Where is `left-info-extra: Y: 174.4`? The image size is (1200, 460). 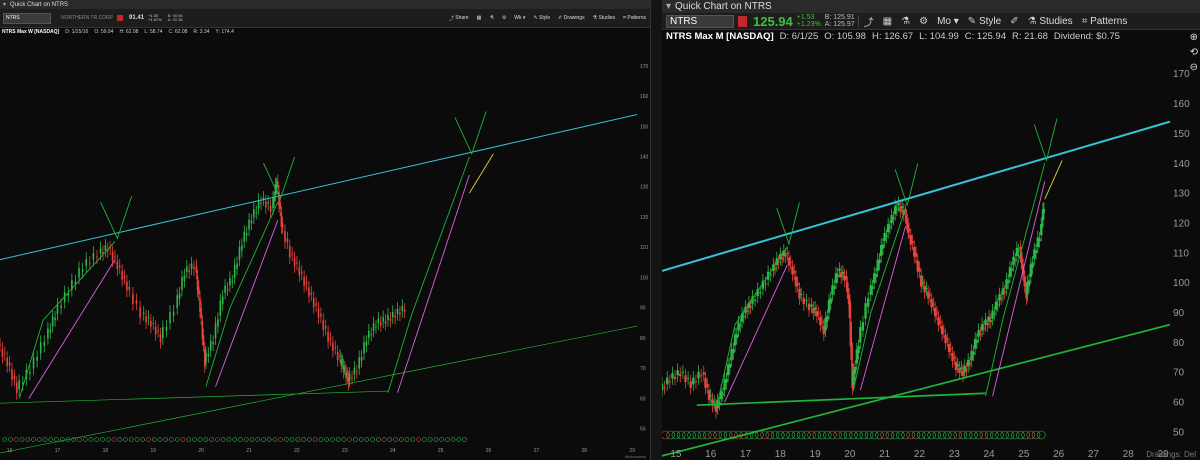
left-info-extra: Y: 174.4 is located at coordinates (224, 32).